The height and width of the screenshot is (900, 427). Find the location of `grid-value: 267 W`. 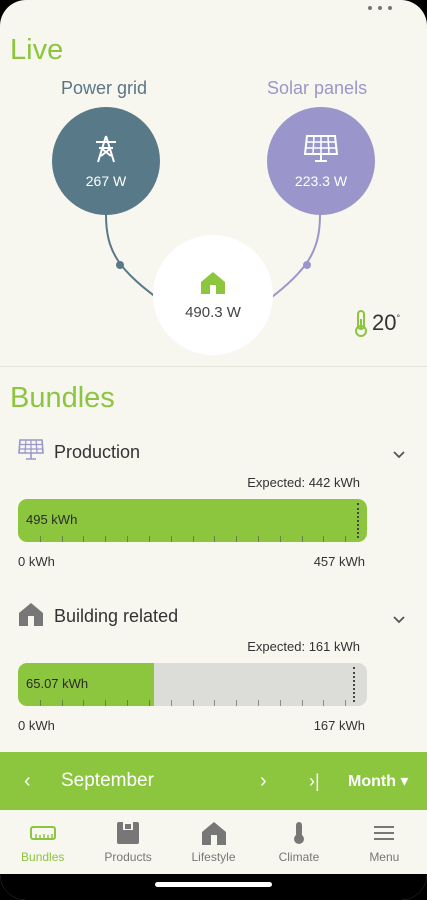

grid-value: 267 W is located at coordinates (106, 180).